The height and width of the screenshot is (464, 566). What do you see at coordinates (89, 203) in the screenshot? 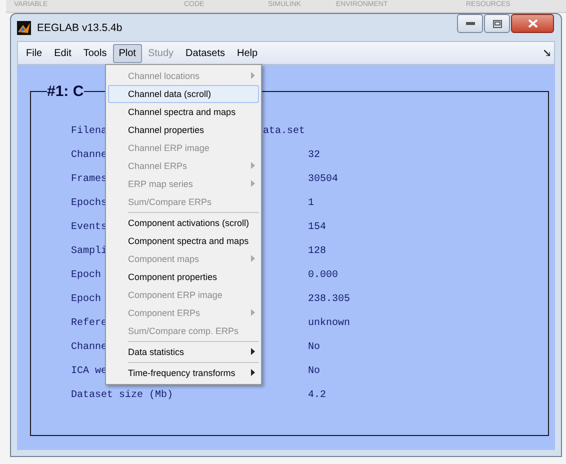
I see `field-label: Epochs` at bounding box center [89, 203].